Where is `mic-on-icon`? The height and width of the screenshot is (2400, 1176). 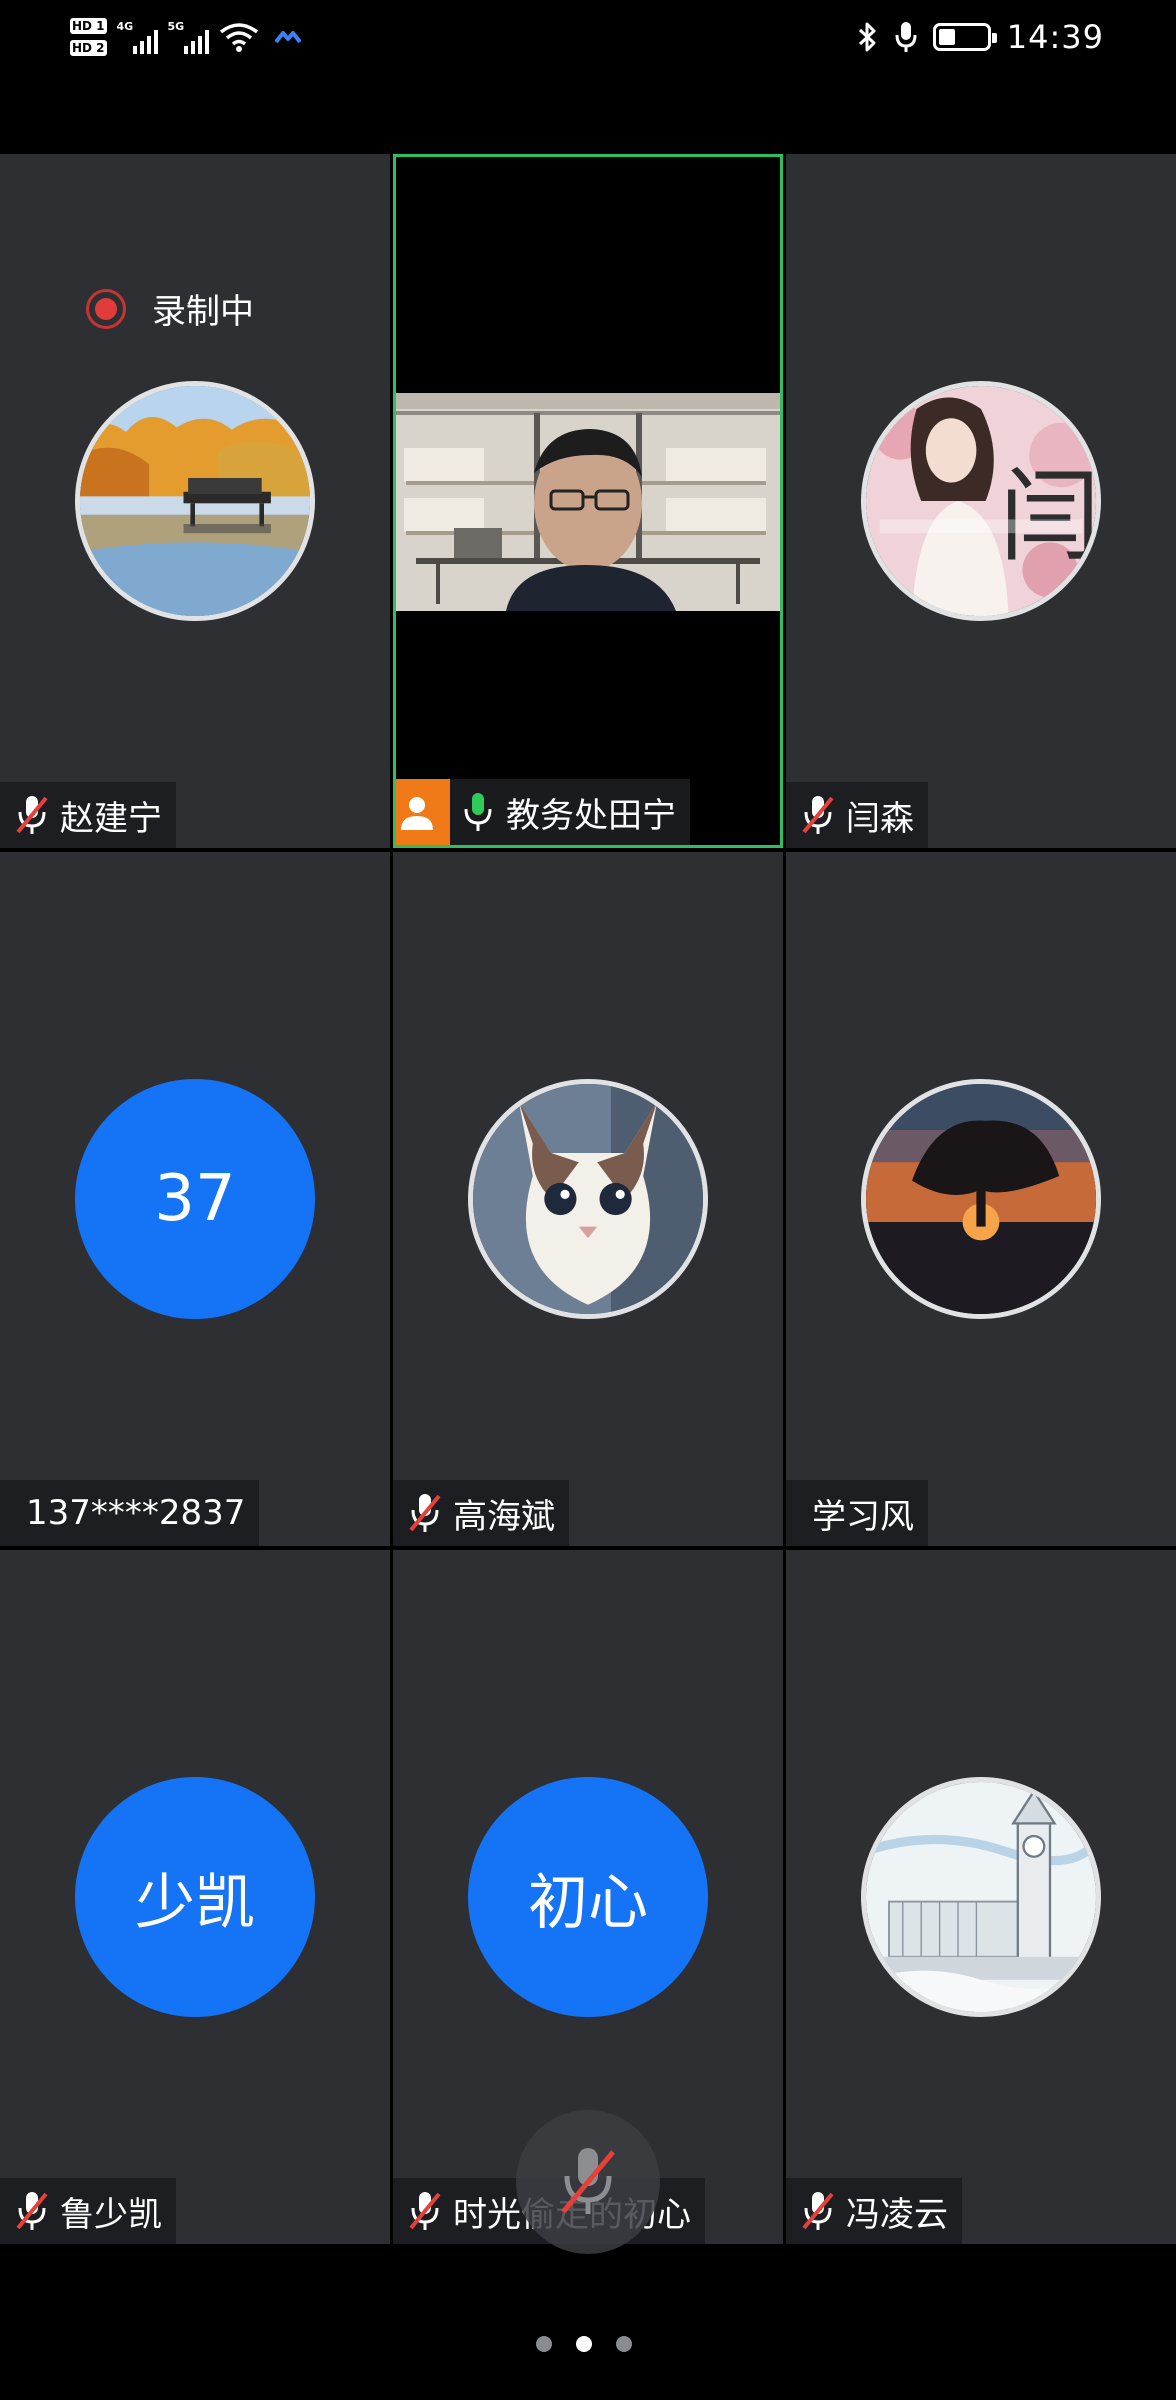 mic-on-icon is located at coordinates (478, 812).